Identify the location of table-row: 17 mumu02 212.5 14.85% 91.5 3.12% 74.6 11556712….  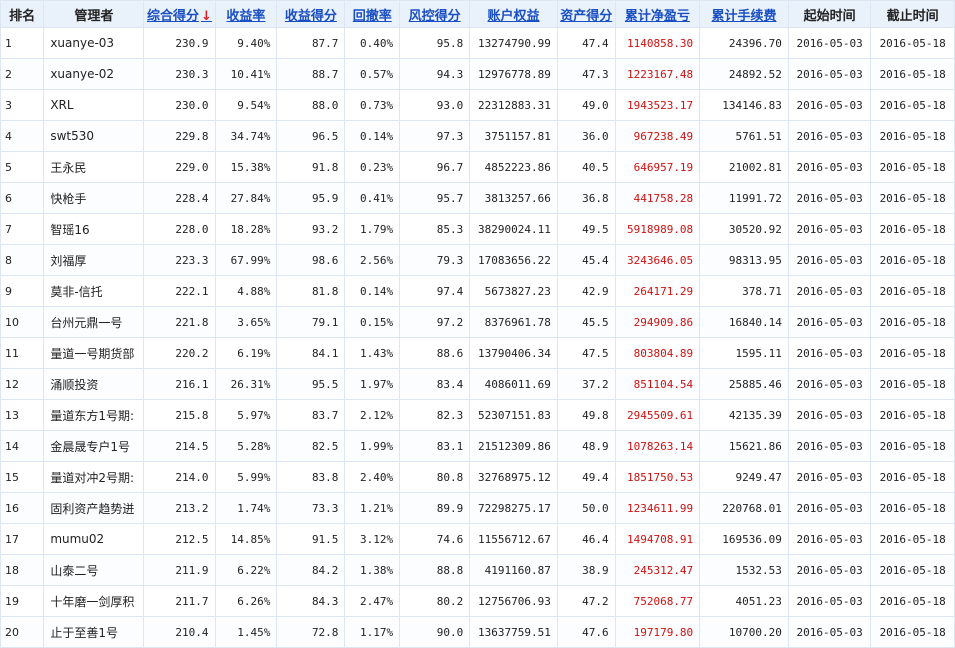
(477, 539).